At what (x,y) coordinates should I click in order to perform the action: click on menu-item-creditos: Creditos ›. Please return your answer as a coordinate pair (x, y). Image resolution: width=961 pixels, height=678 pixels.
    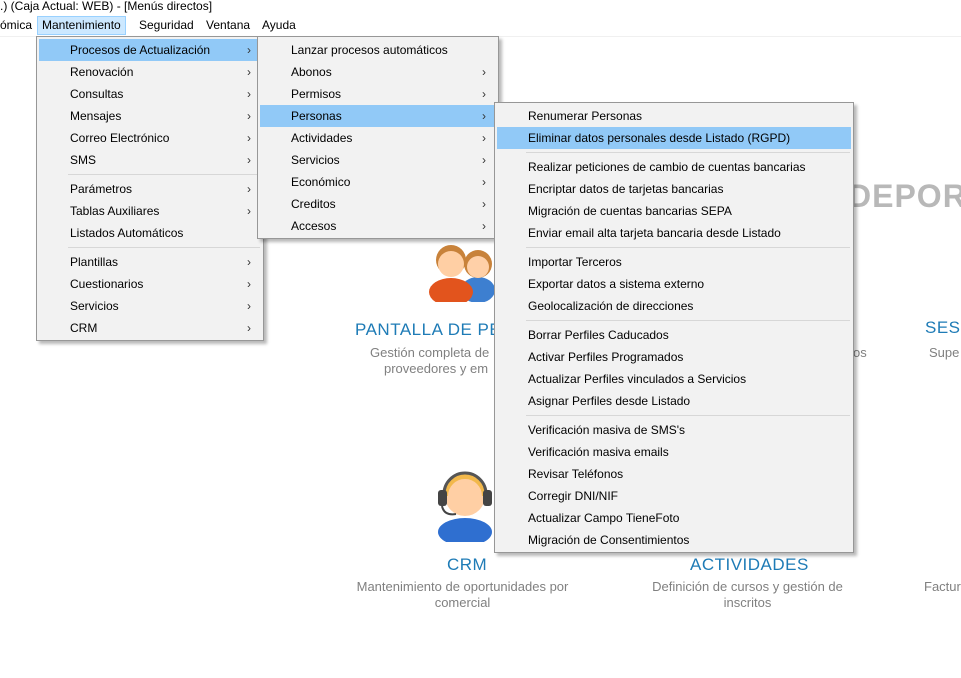
    Looking at the image, I should click on (378, 204).